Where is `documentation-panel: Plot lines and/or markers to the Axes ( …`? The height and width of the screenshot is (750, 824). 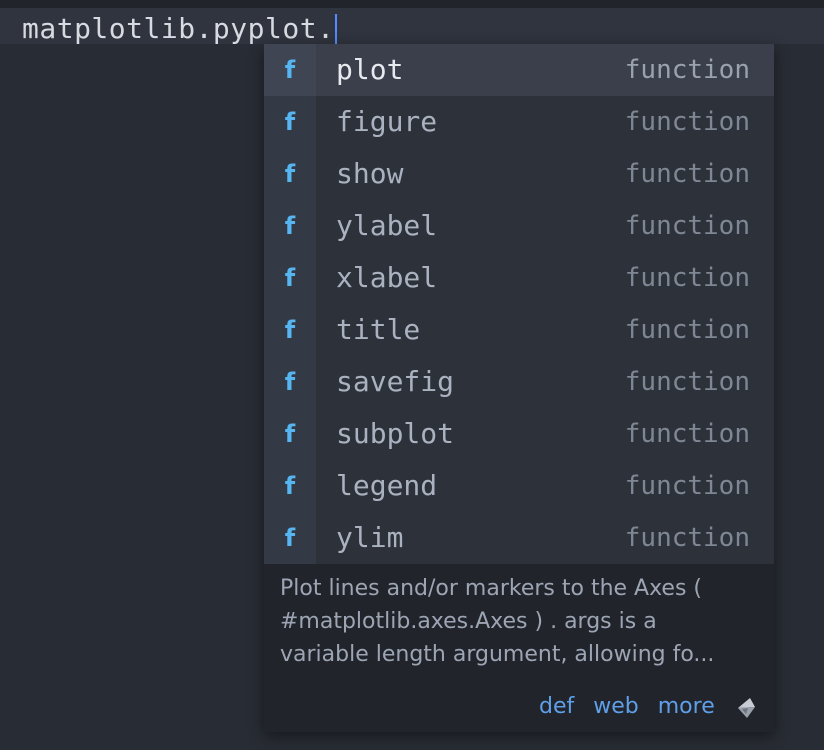
documentation-panel: Plot lines and/or markers to the Axes ( … is located at coordinates (520, 621).